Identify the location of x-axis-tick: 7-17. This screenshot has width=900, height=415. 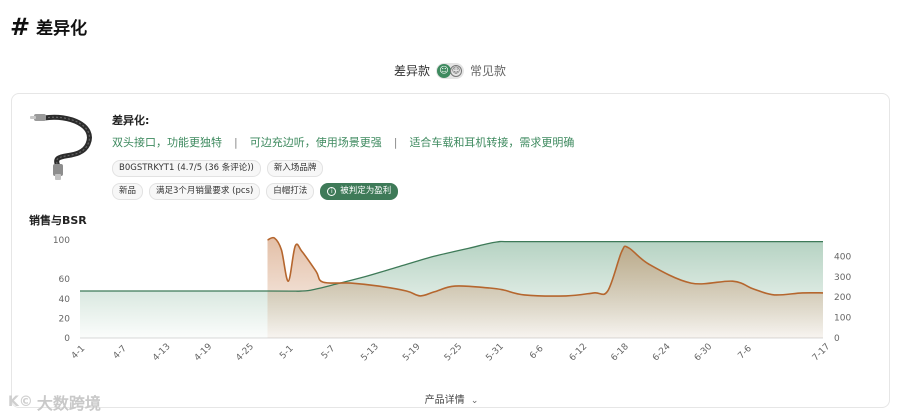
(822, 353).